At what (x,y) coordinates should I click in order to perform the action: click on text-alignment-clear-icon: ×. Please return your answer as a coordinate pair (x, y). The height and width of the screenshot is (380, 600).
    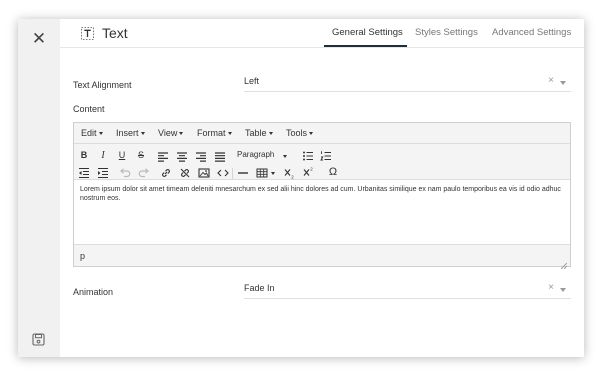
    Looking at the image, I should click on (551, 80).